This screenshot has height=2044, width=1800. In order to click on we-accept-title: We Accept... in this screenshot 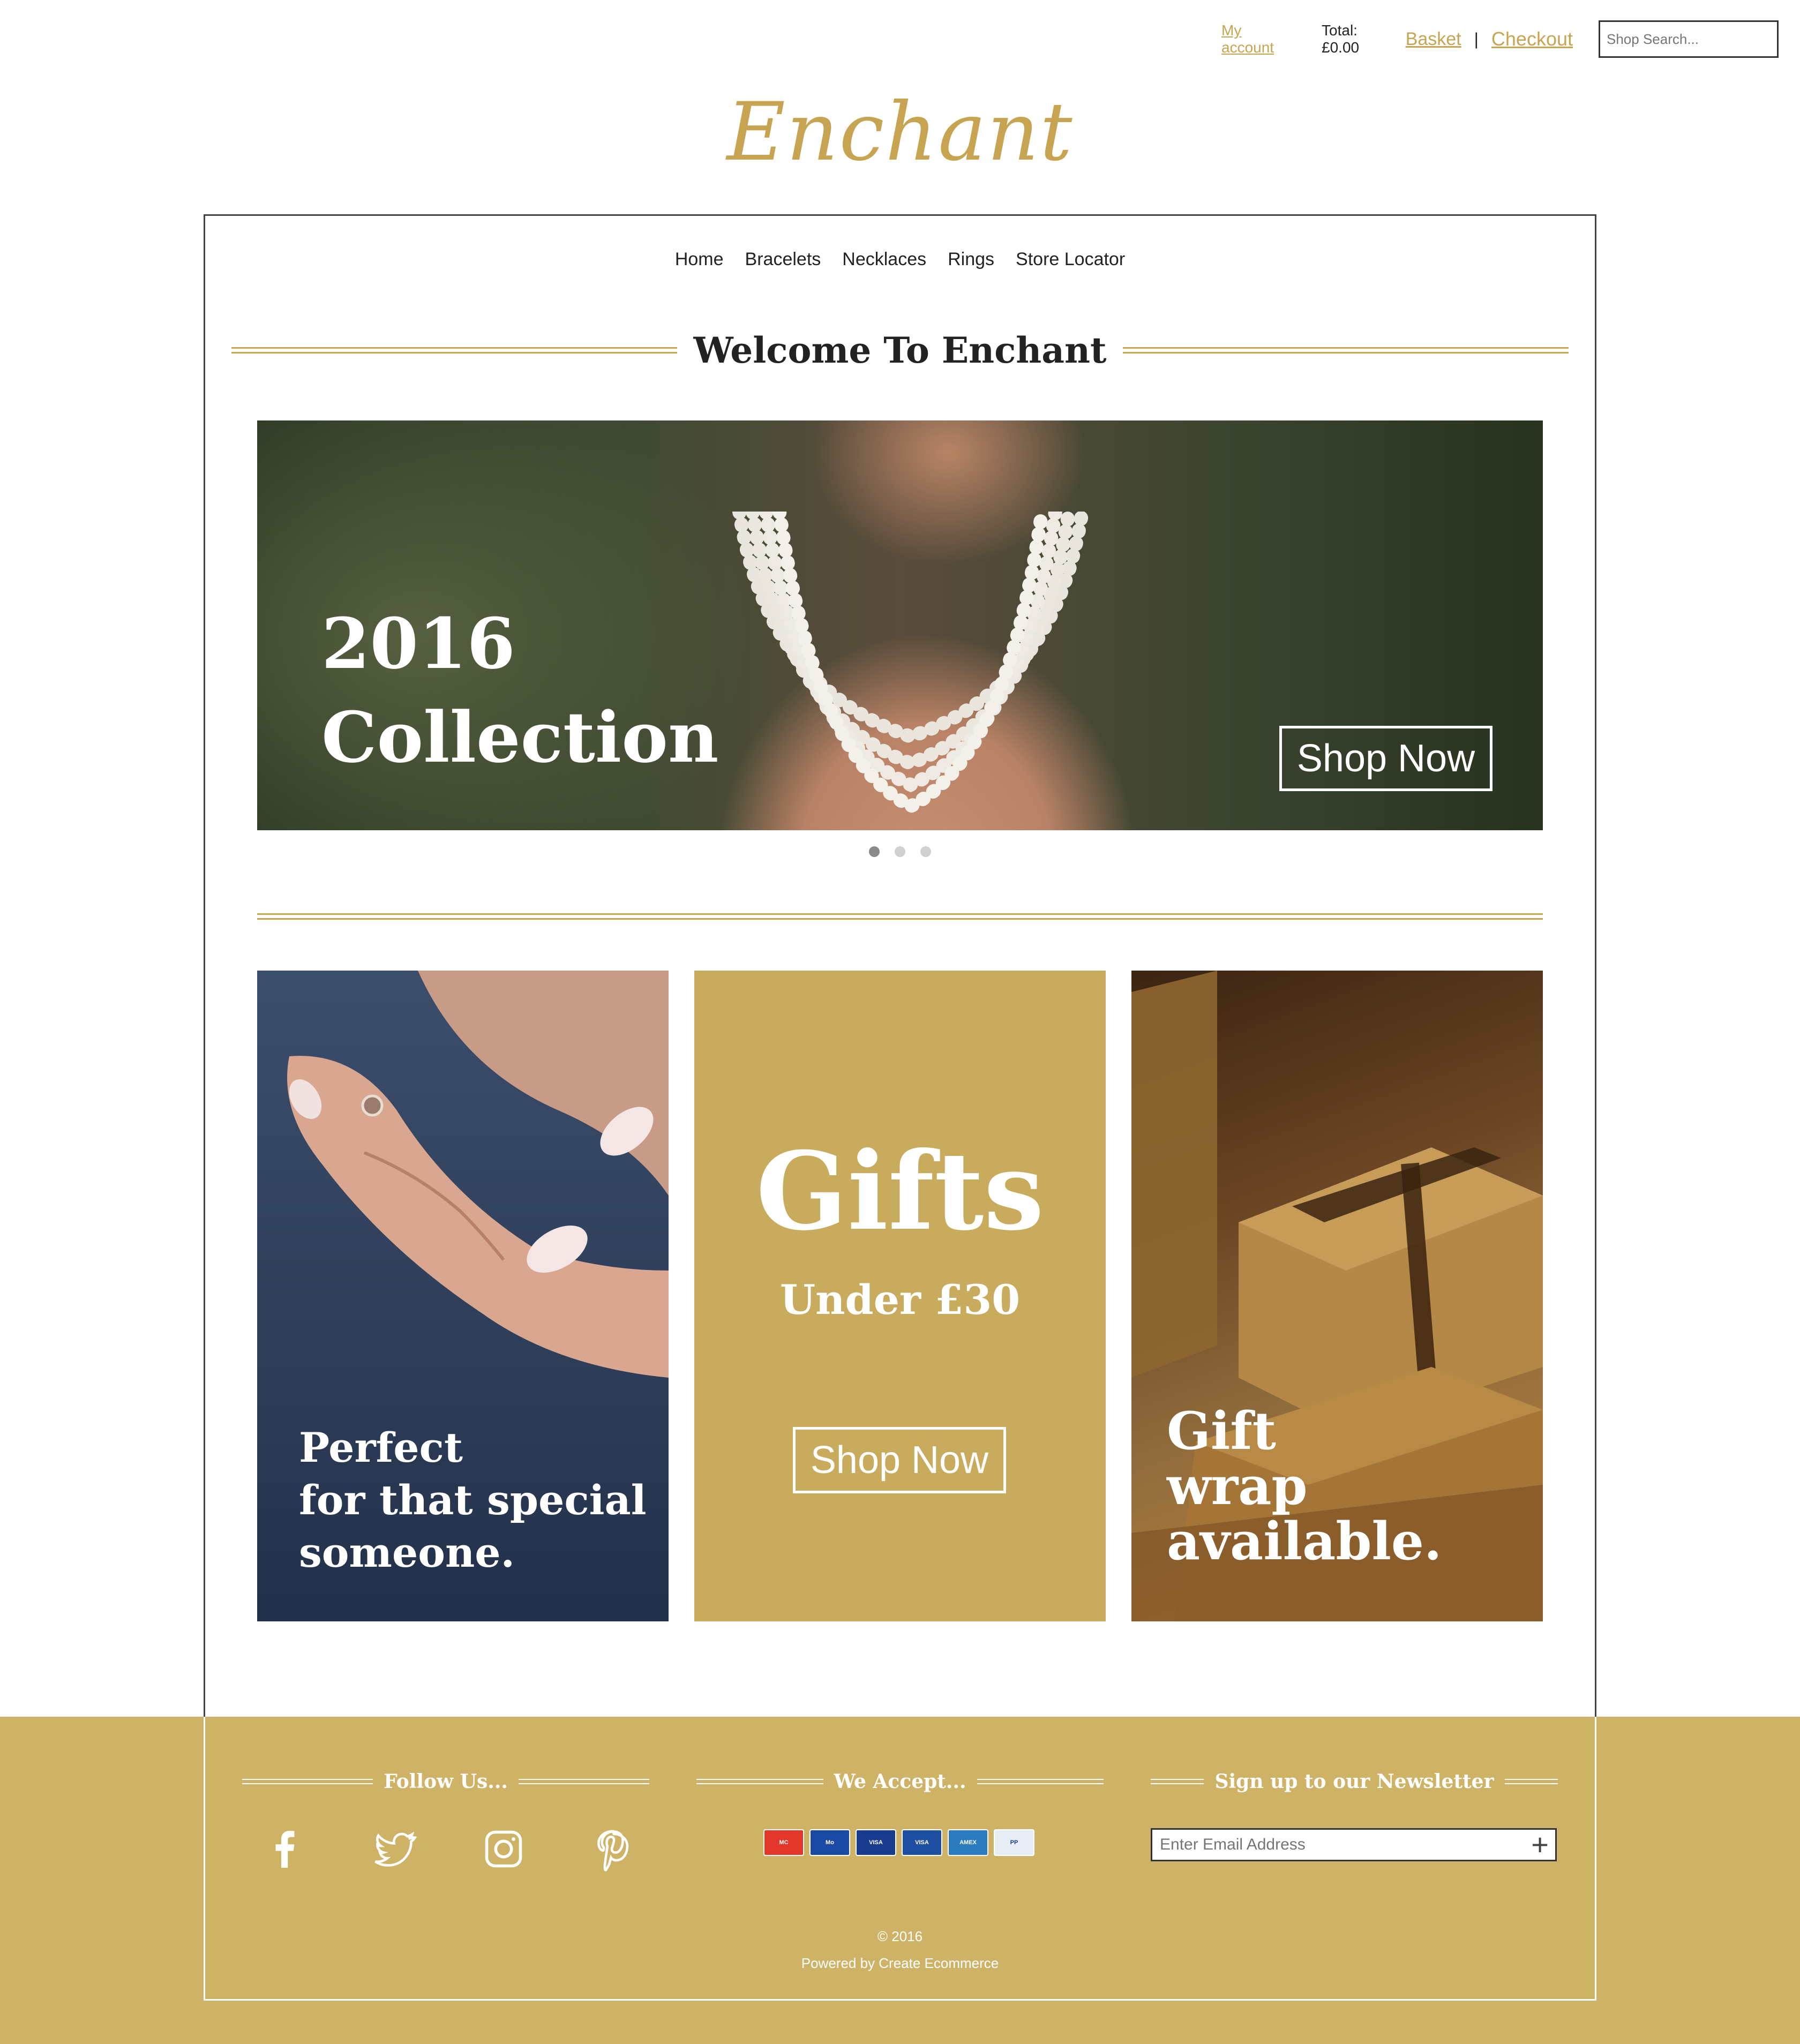, I will do `click(900, 1781)`.